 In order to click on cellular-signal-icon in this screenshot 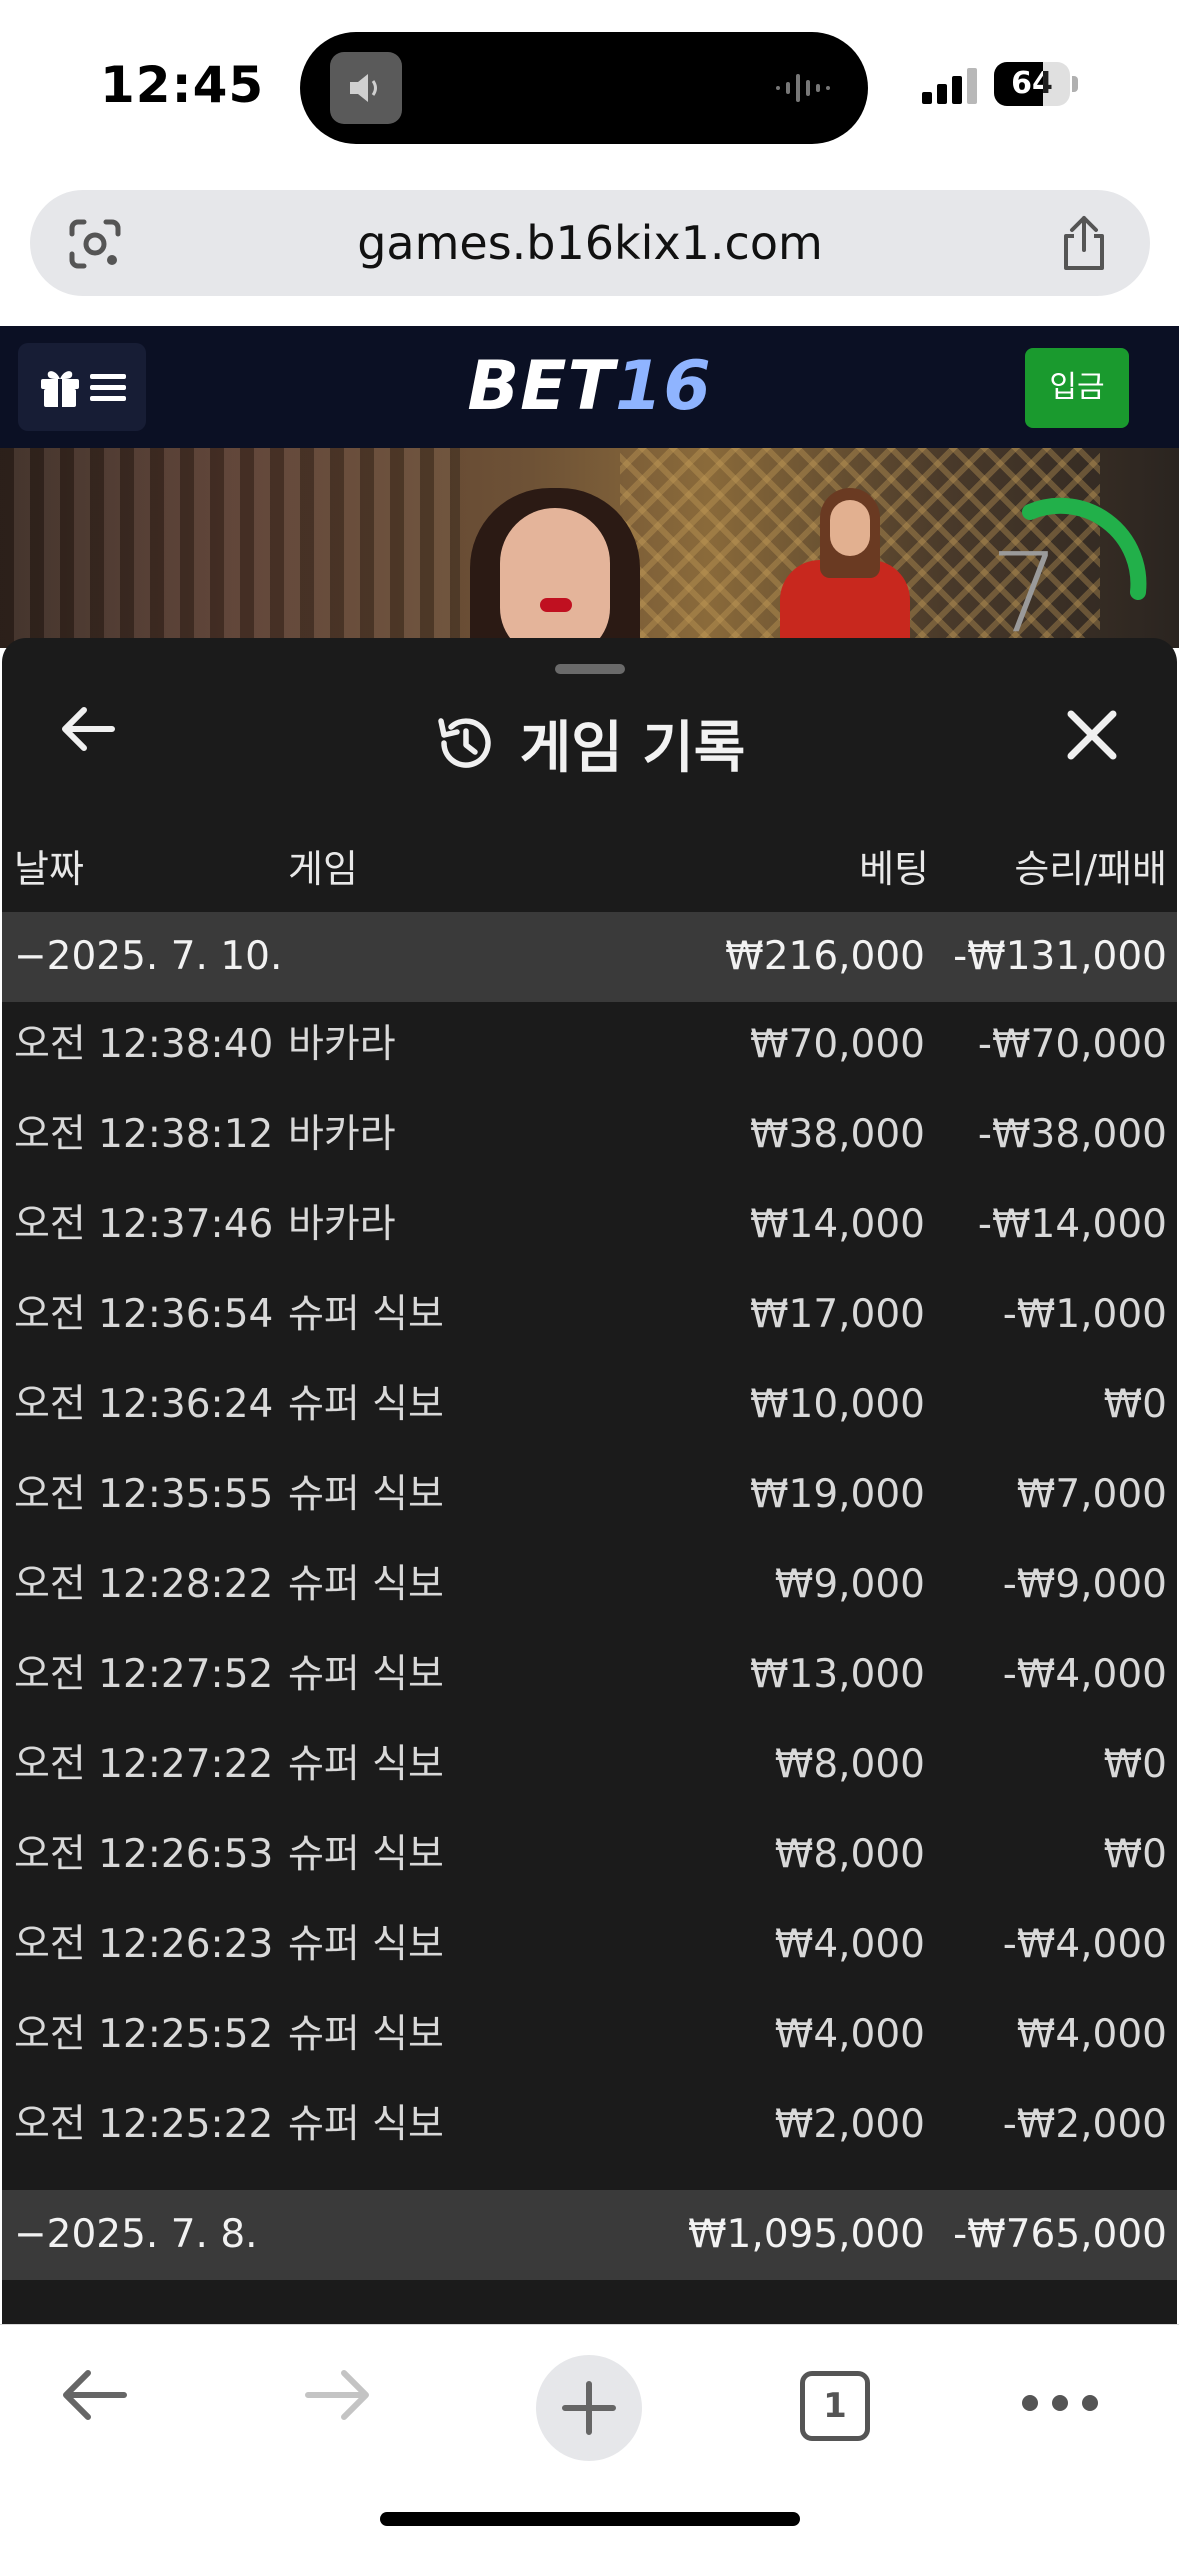, I will do `click(949, 86)`.